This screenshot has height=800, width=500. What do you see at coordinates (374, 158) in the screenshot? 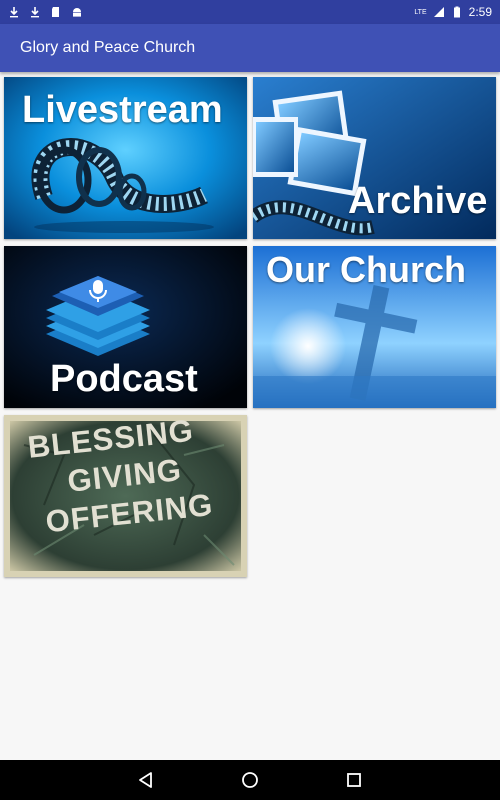
I see `archive-tile: Archive` at bounding box center [374, 158].